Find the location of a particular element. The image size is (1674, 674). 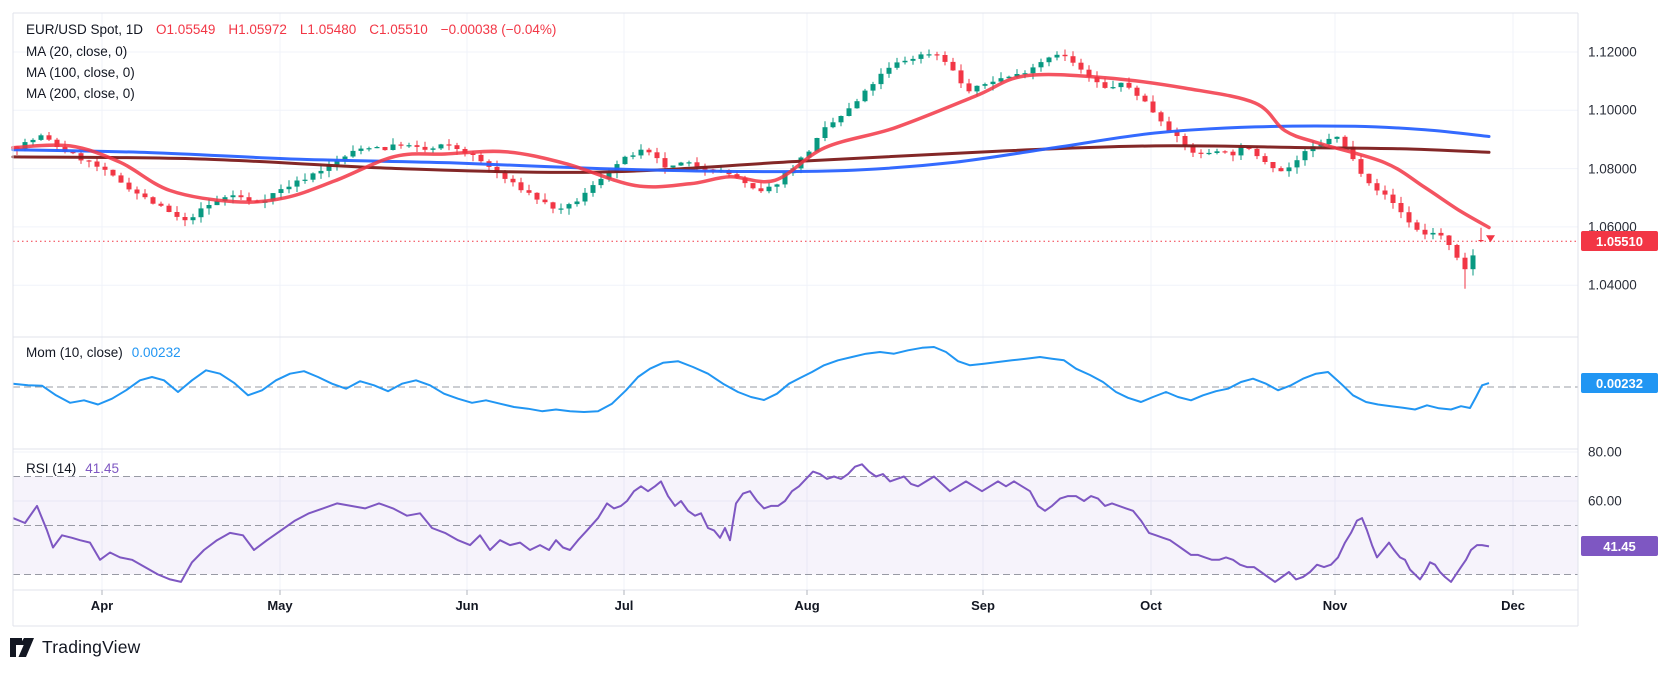

momentum-line is located at coordinates (751, 379).